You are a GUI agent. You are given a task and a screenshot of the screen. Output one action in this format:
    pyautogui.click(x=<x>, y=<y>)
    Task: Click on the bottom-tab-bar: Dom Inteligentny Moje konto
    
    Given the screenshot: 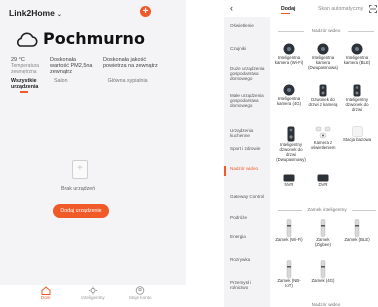 What is the action you would take?
    pyautogui.click(x=93, y=296)
    